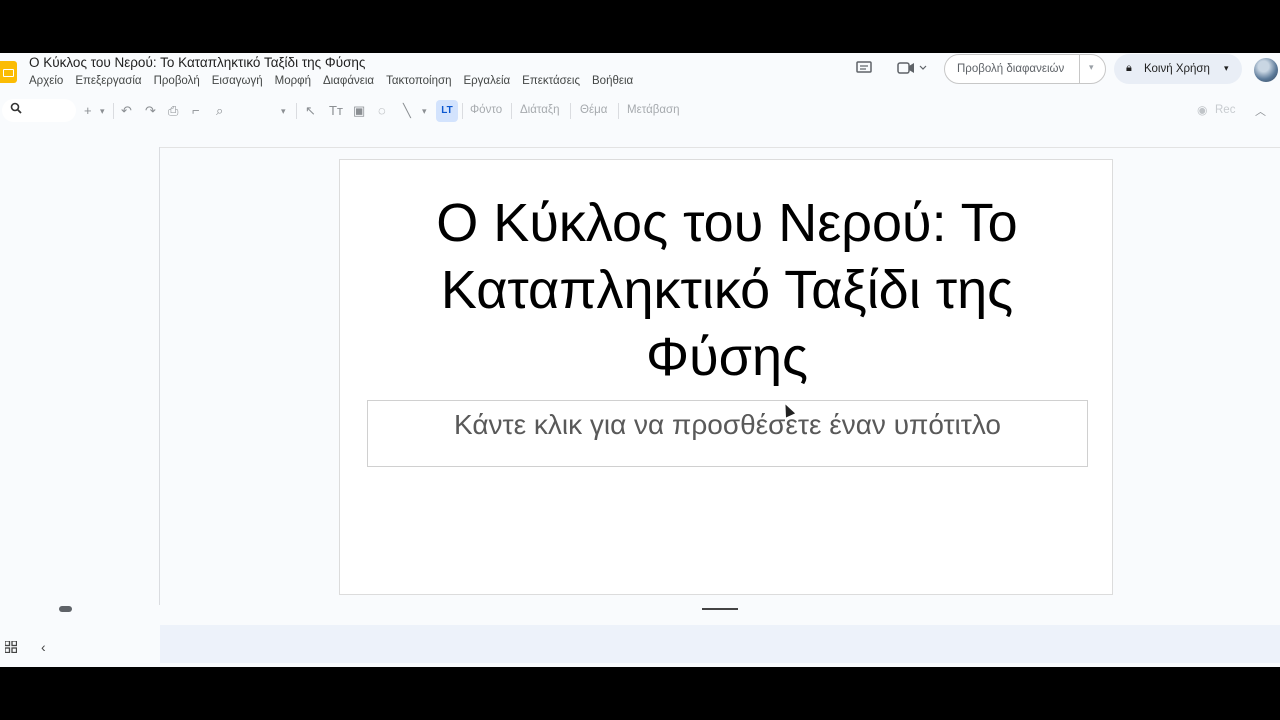  I want to click on slideshow-button: Προβολή διαφανειών ▾, so click(1025, 69).